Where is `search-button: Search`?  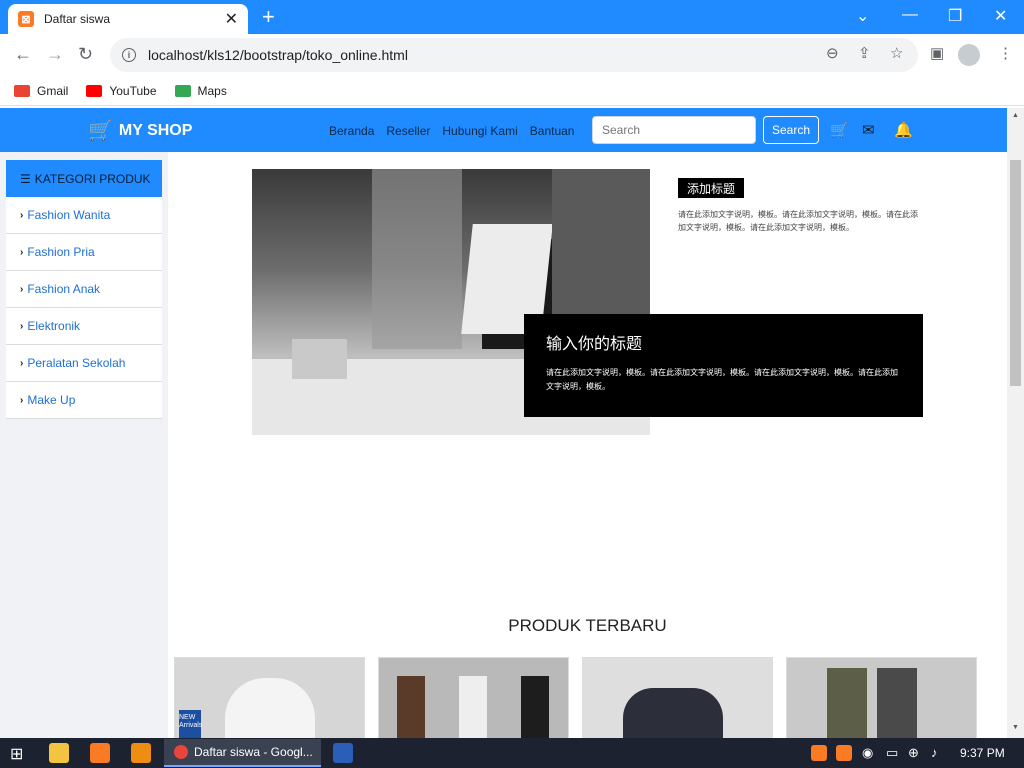
search-button: Search is located at coordinates (791, 130).